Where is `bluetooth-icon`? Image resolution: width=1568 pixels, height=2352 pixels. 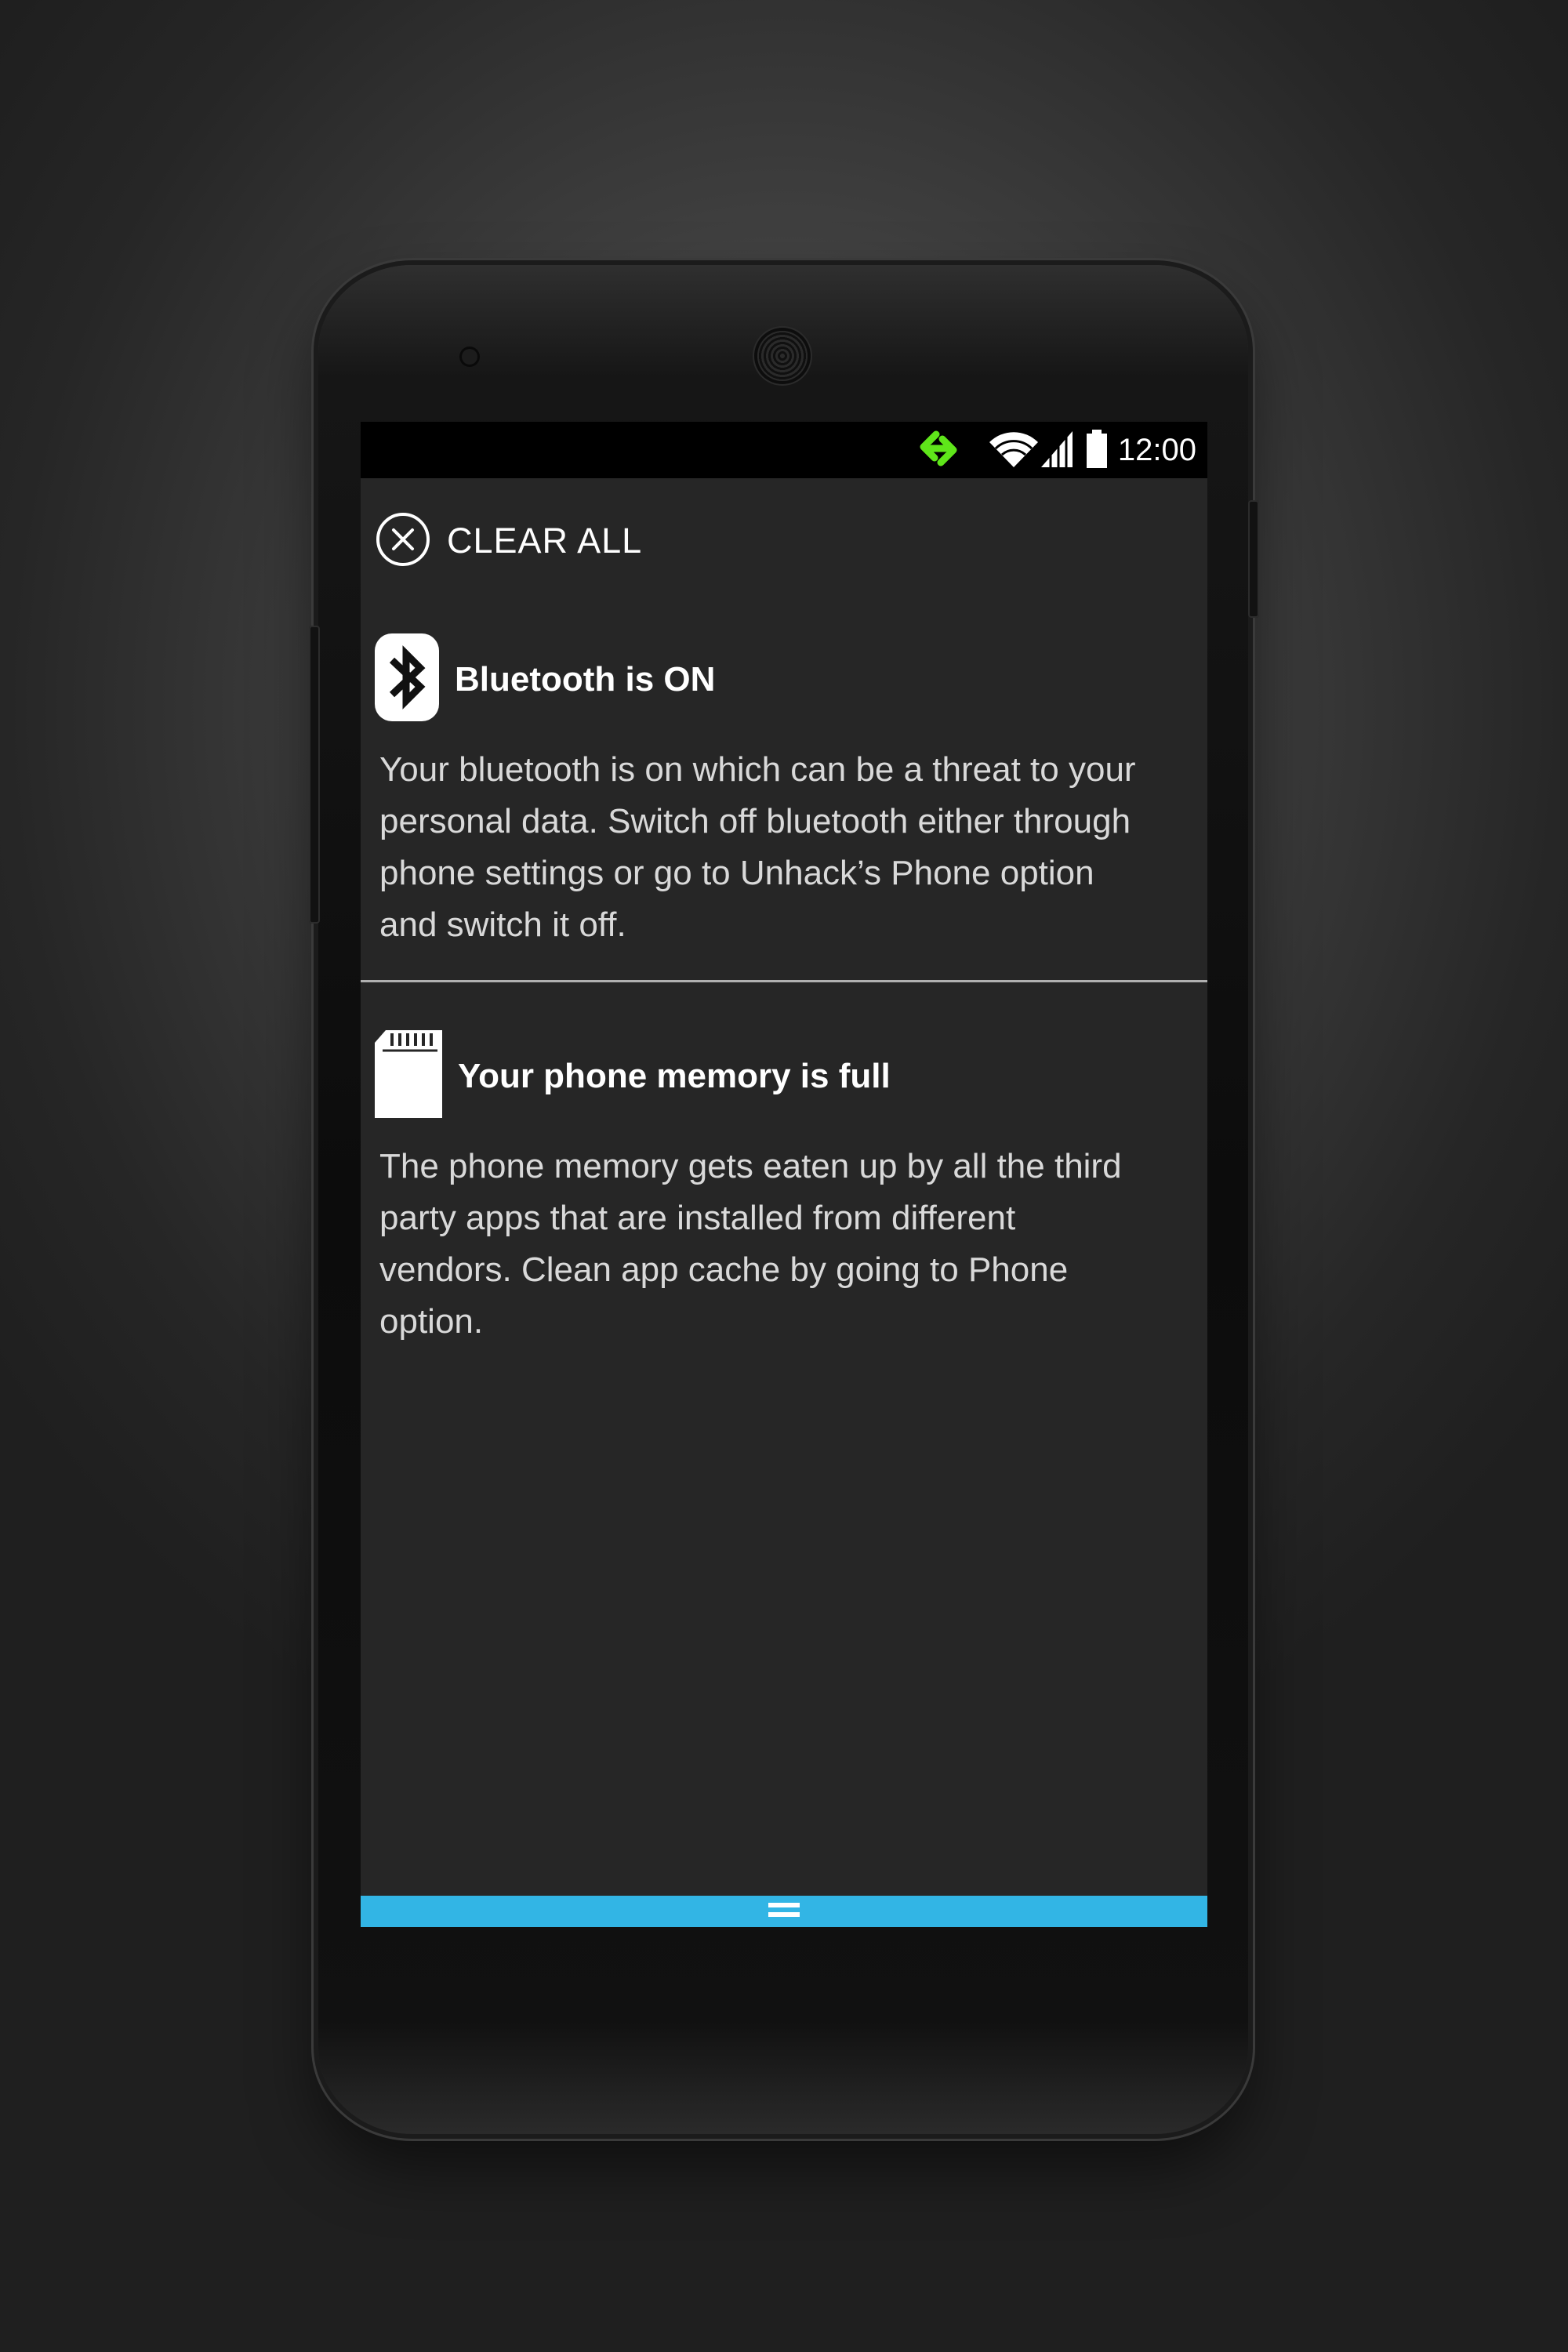
bluetooth-icon is located at coordinates (407, 679).